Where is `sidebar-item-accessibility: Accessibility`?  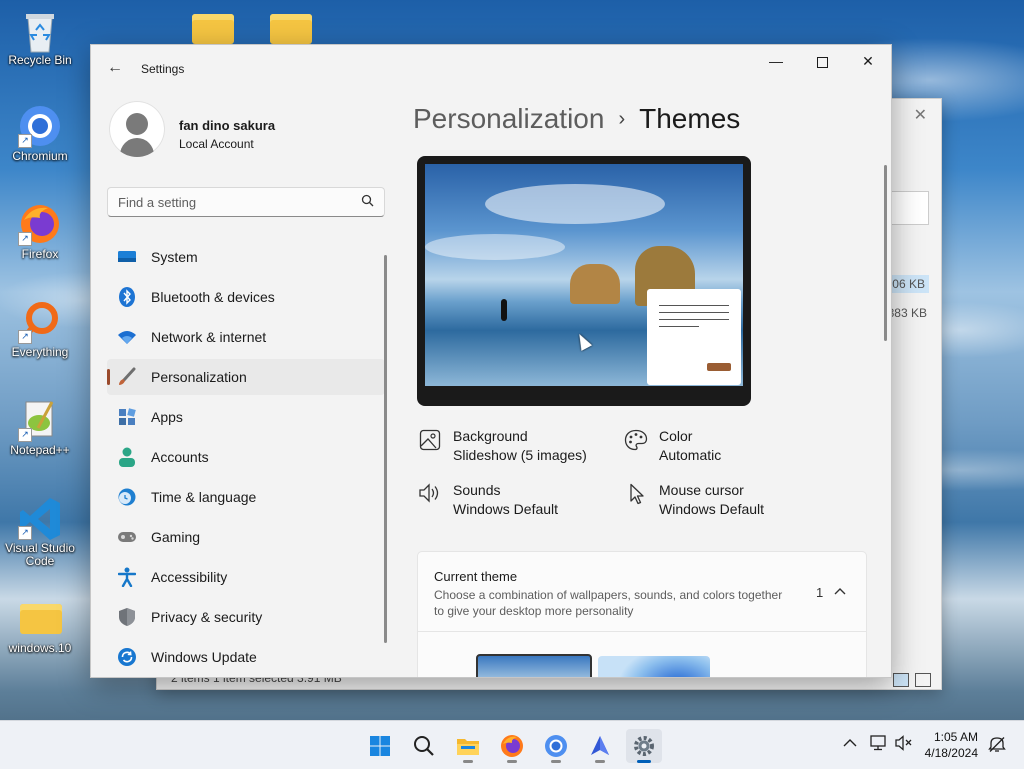 sidebar-item-accessibility: Accessibility is located at coordinates (246, 577).